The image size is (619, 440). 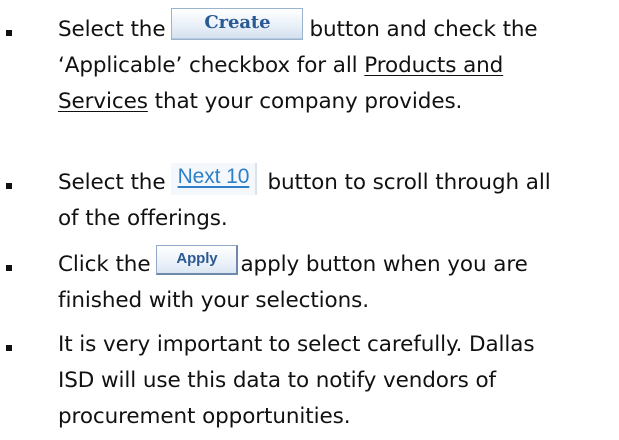 I want to click on next-10-button: Next 10, so click(x=214, y=179).